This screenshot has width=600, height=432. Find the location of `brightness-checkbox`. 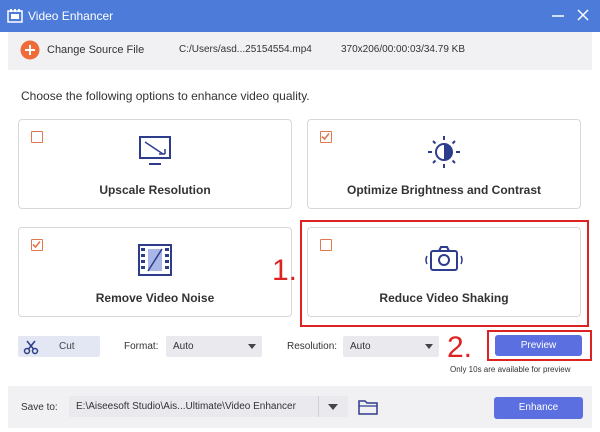

brightness-checkbox is located at coordinates (326, 137).